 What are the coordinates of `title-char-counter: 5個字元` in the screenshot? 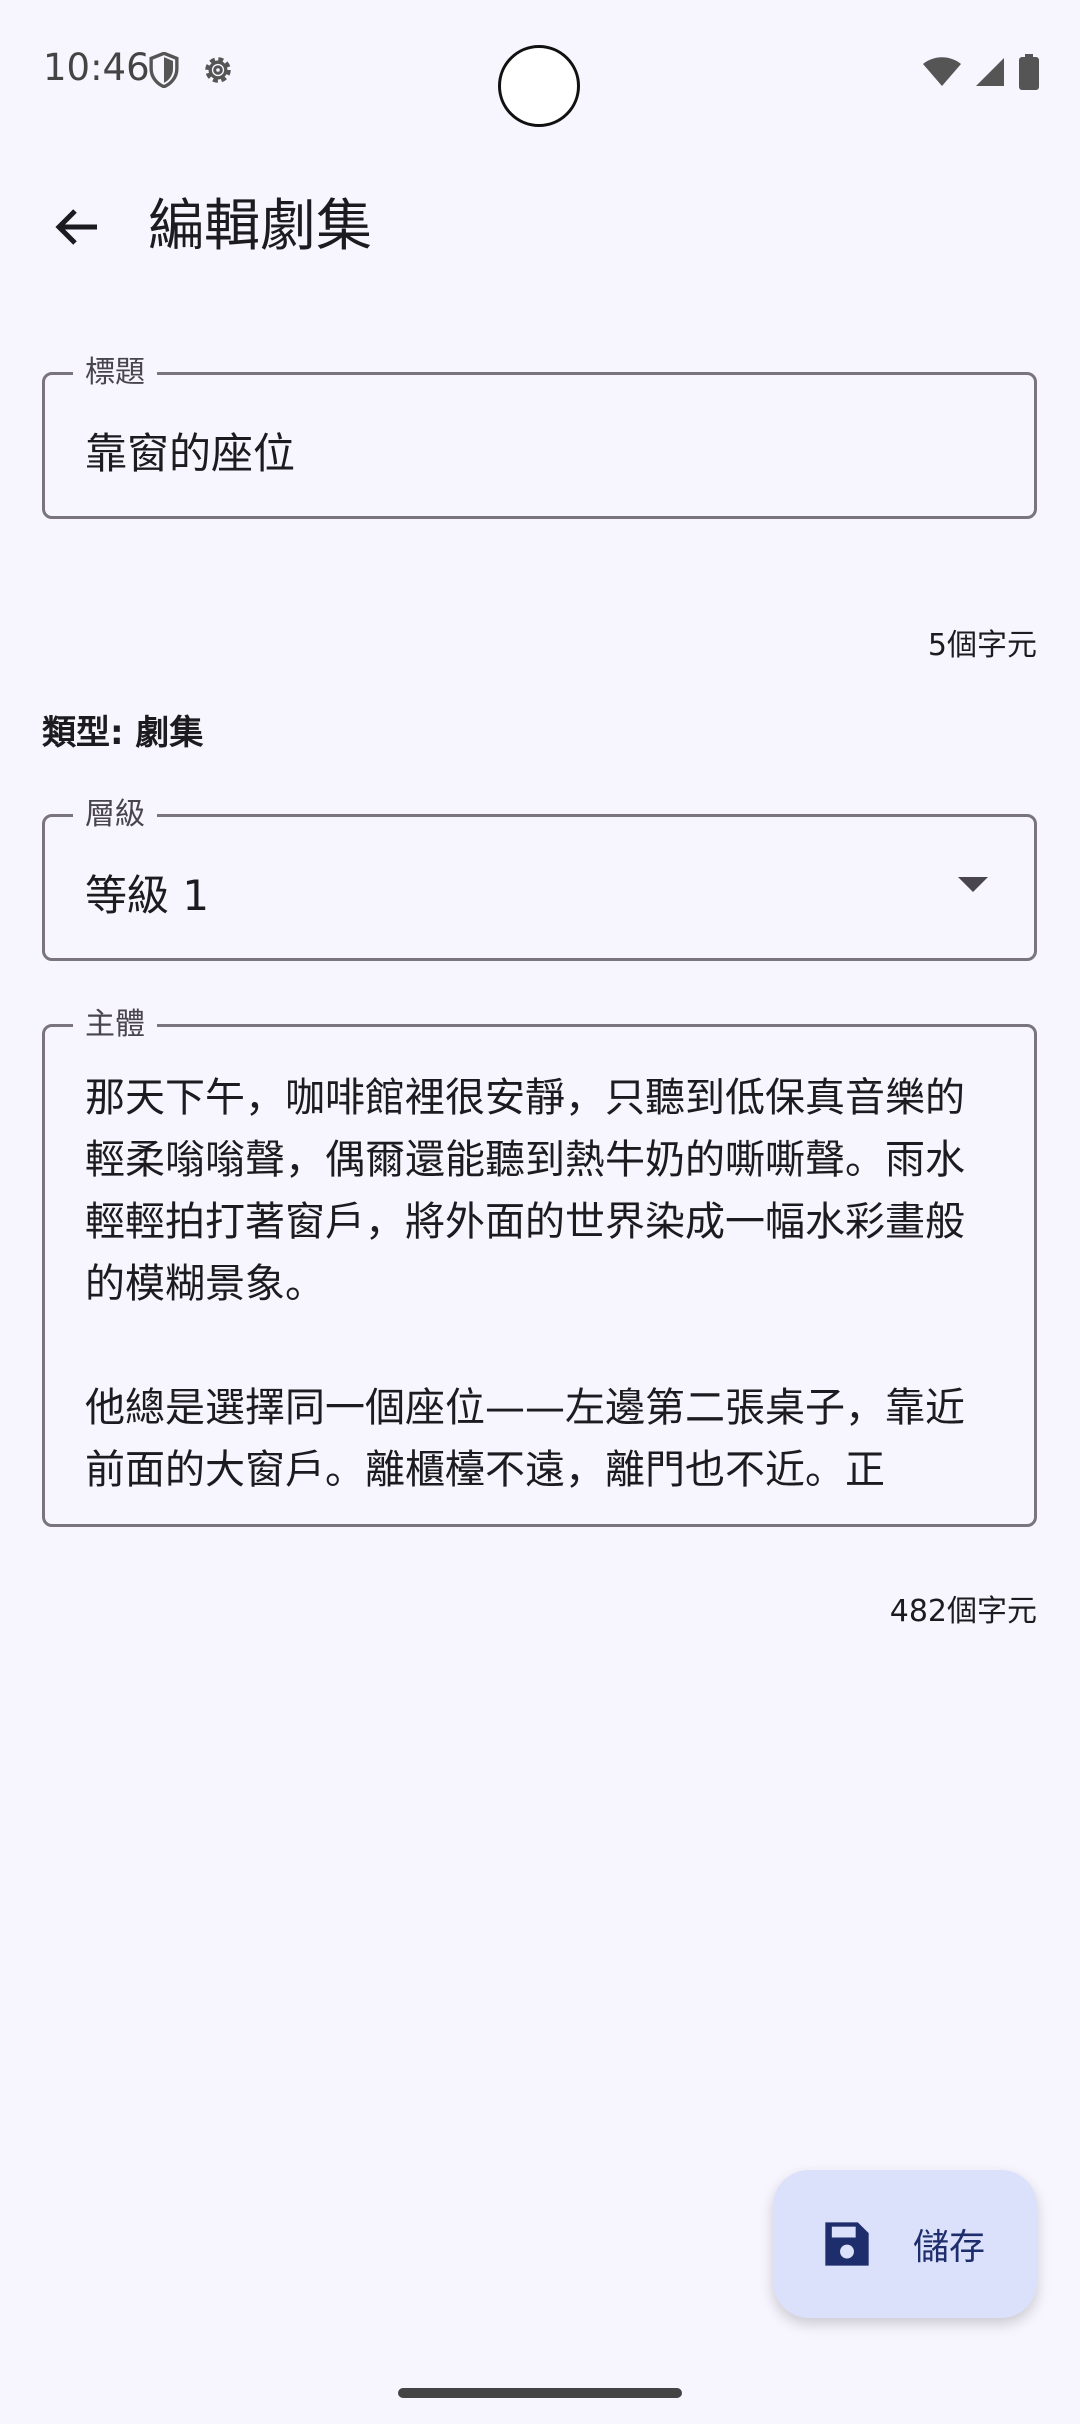 It's located at (982, 645).